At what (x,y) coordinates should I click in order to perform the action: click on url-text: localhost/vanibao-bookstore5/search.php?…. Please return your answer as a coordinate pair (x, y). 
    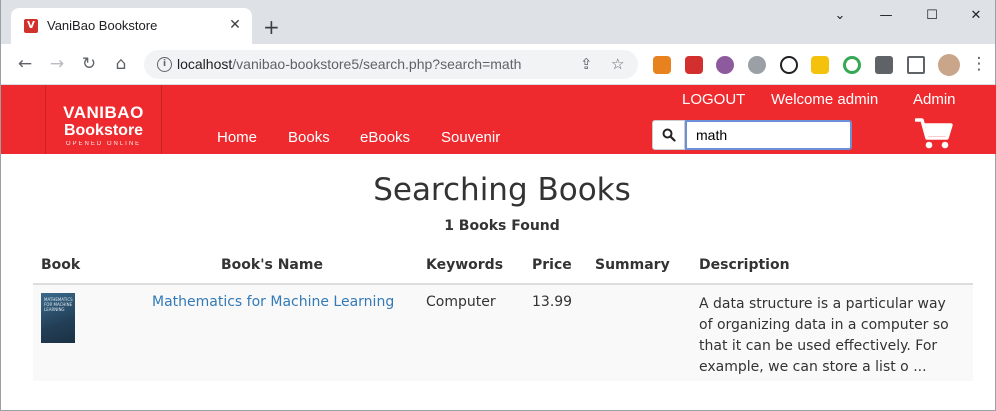
    Looking at the image, I should click on (349, 64).